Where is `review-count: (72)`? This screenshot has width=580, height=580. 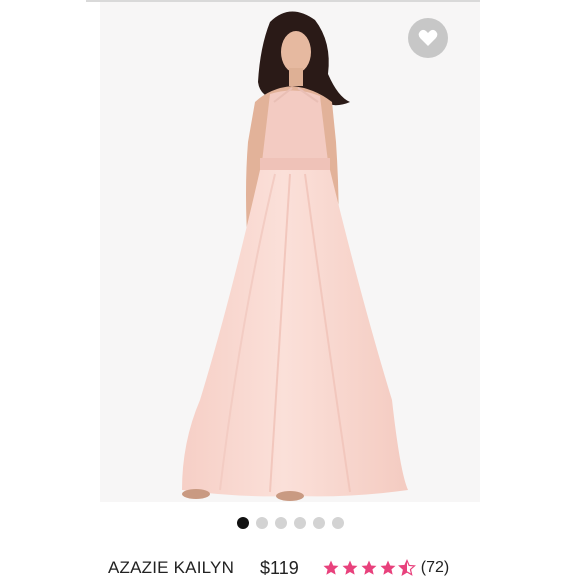
review-count: (72) is located at coordinates (435, 568).